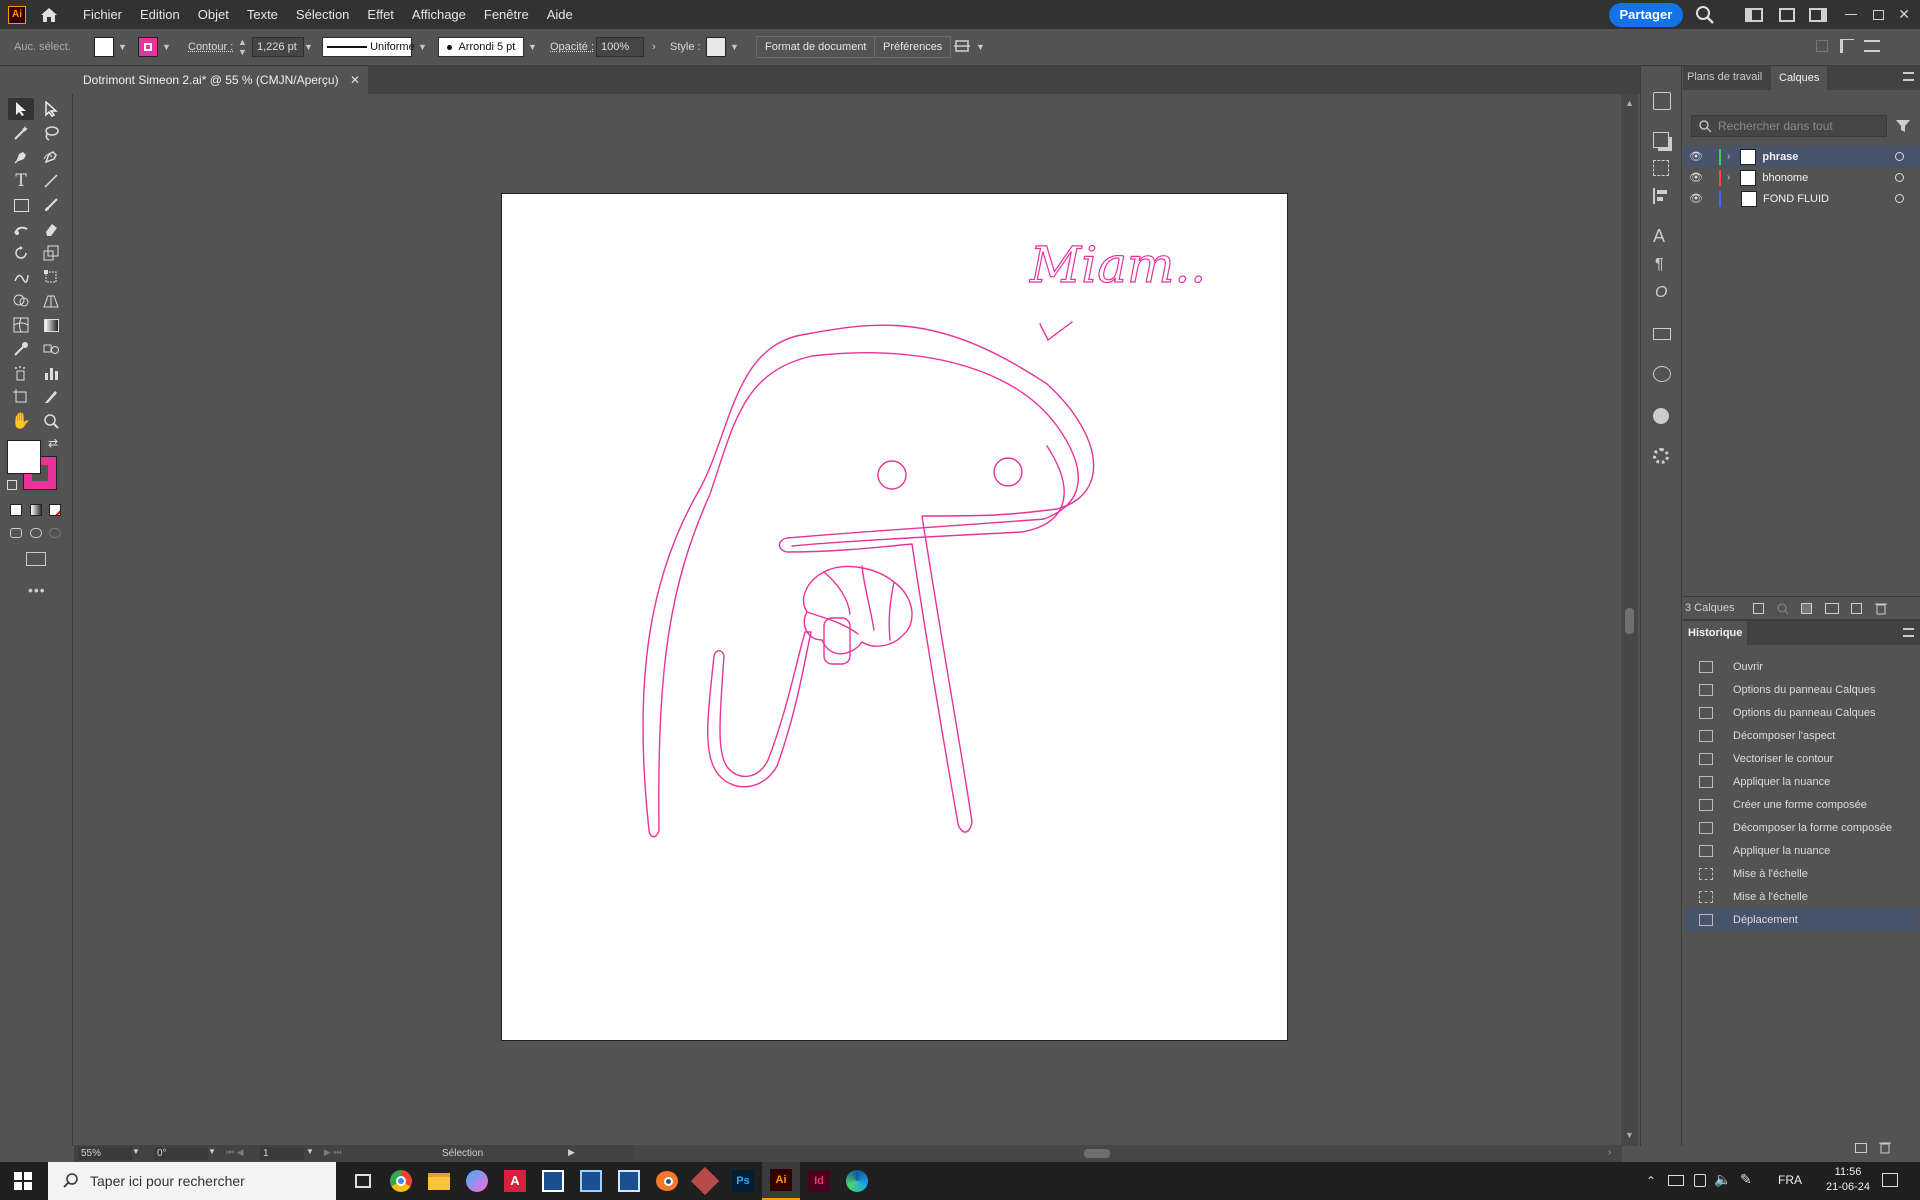 Image resolution: width=1920 pixels, height=1200 pixels. What do you see at coordinates (21, 397) in the screenshot?
I see `artboard-tool-icon` at bounding box center [21, 397].